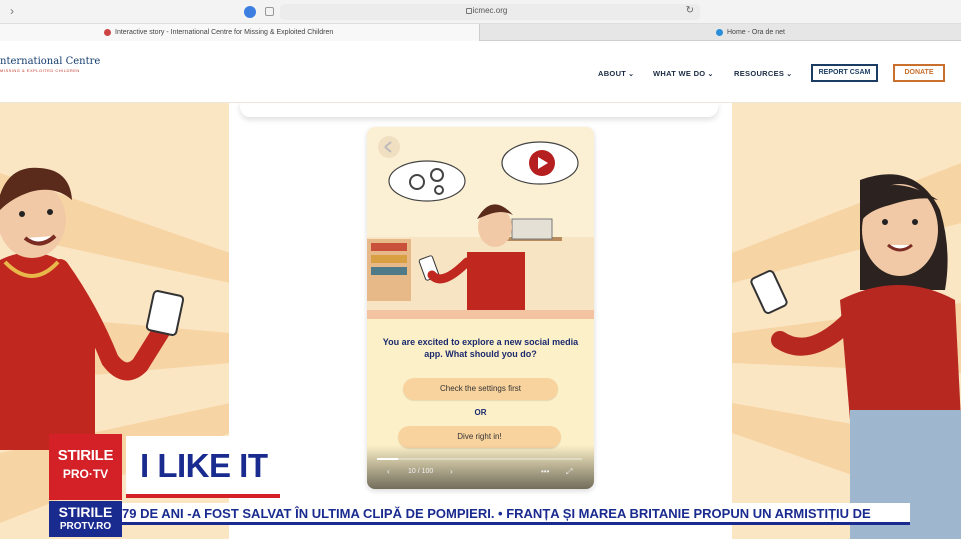 The image size is (961, 539). What do you see at coordinates (92, 308) in the screenshot?
I see `boy-illustration` at bounding box center [92, 308].